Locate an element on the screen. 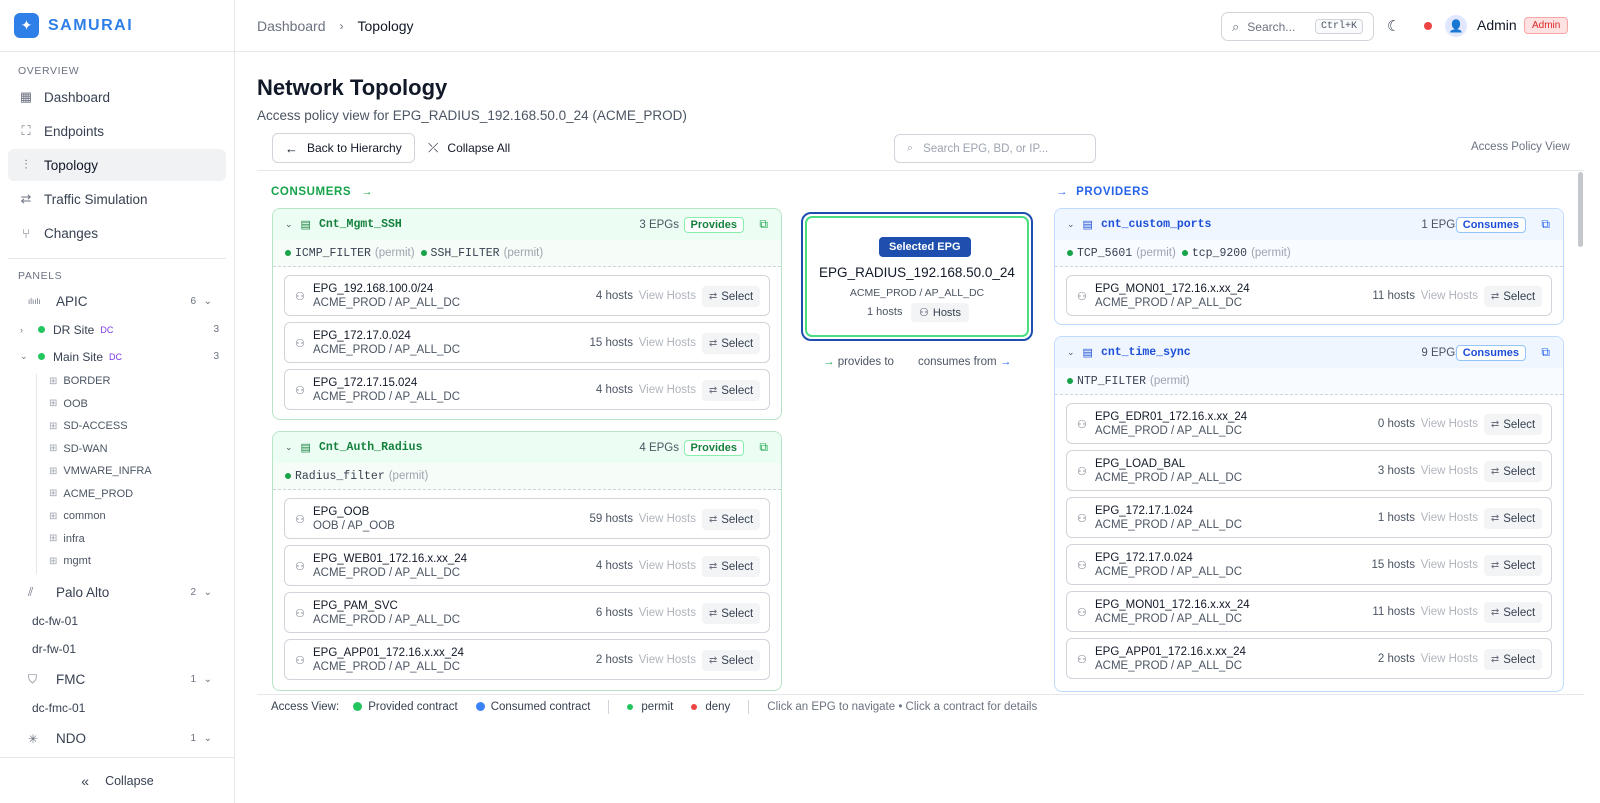 Image resolution: width=1600 pixels, height=803 pixels. contract-header: ⌄ ▤ Cnt_Auth_Radius 4 EPGs Provides ⧉ is located at coordinates (527, 447).